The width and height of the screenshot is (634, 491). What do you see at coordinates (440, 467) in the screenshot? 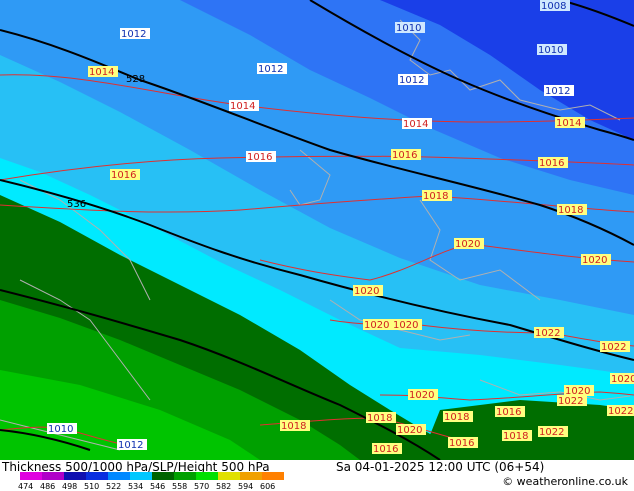
I see `valid-datetime: Sa 04-01-2025 12:00 UTC (06+54)` at bounding box center [440, 467].